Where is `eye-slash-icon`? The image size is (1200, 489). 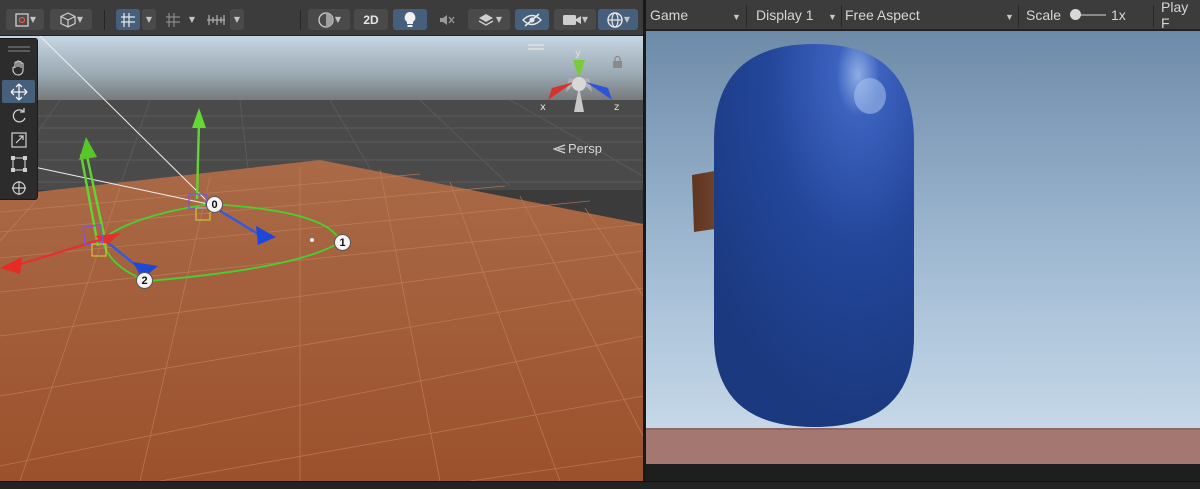 eye-slash-icon is located at coordinates (532, 19).